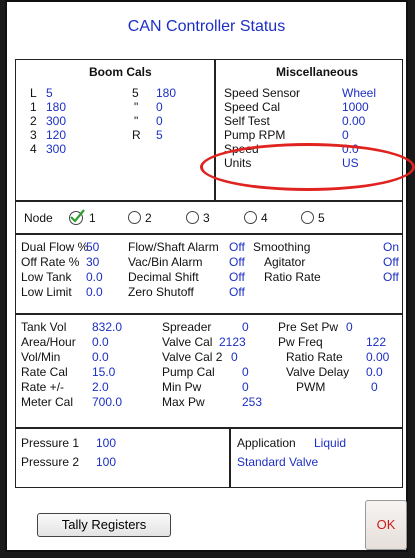 This screenshot has width=415, height=558. Describe the element at coordinates (318, 372) in the screenshot. I see `valve-delay-label: Valve Delay` at that location.